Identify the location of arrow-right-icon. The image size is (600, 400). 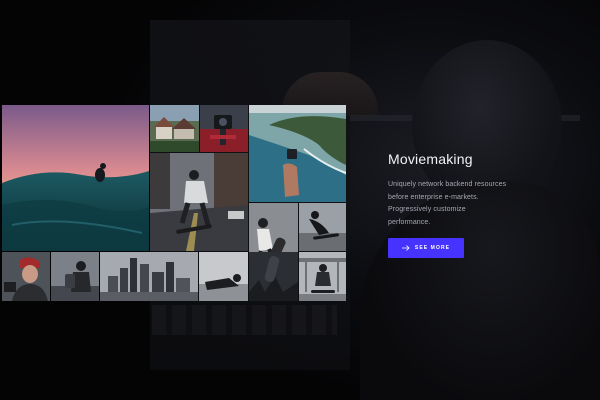
(405, 248).